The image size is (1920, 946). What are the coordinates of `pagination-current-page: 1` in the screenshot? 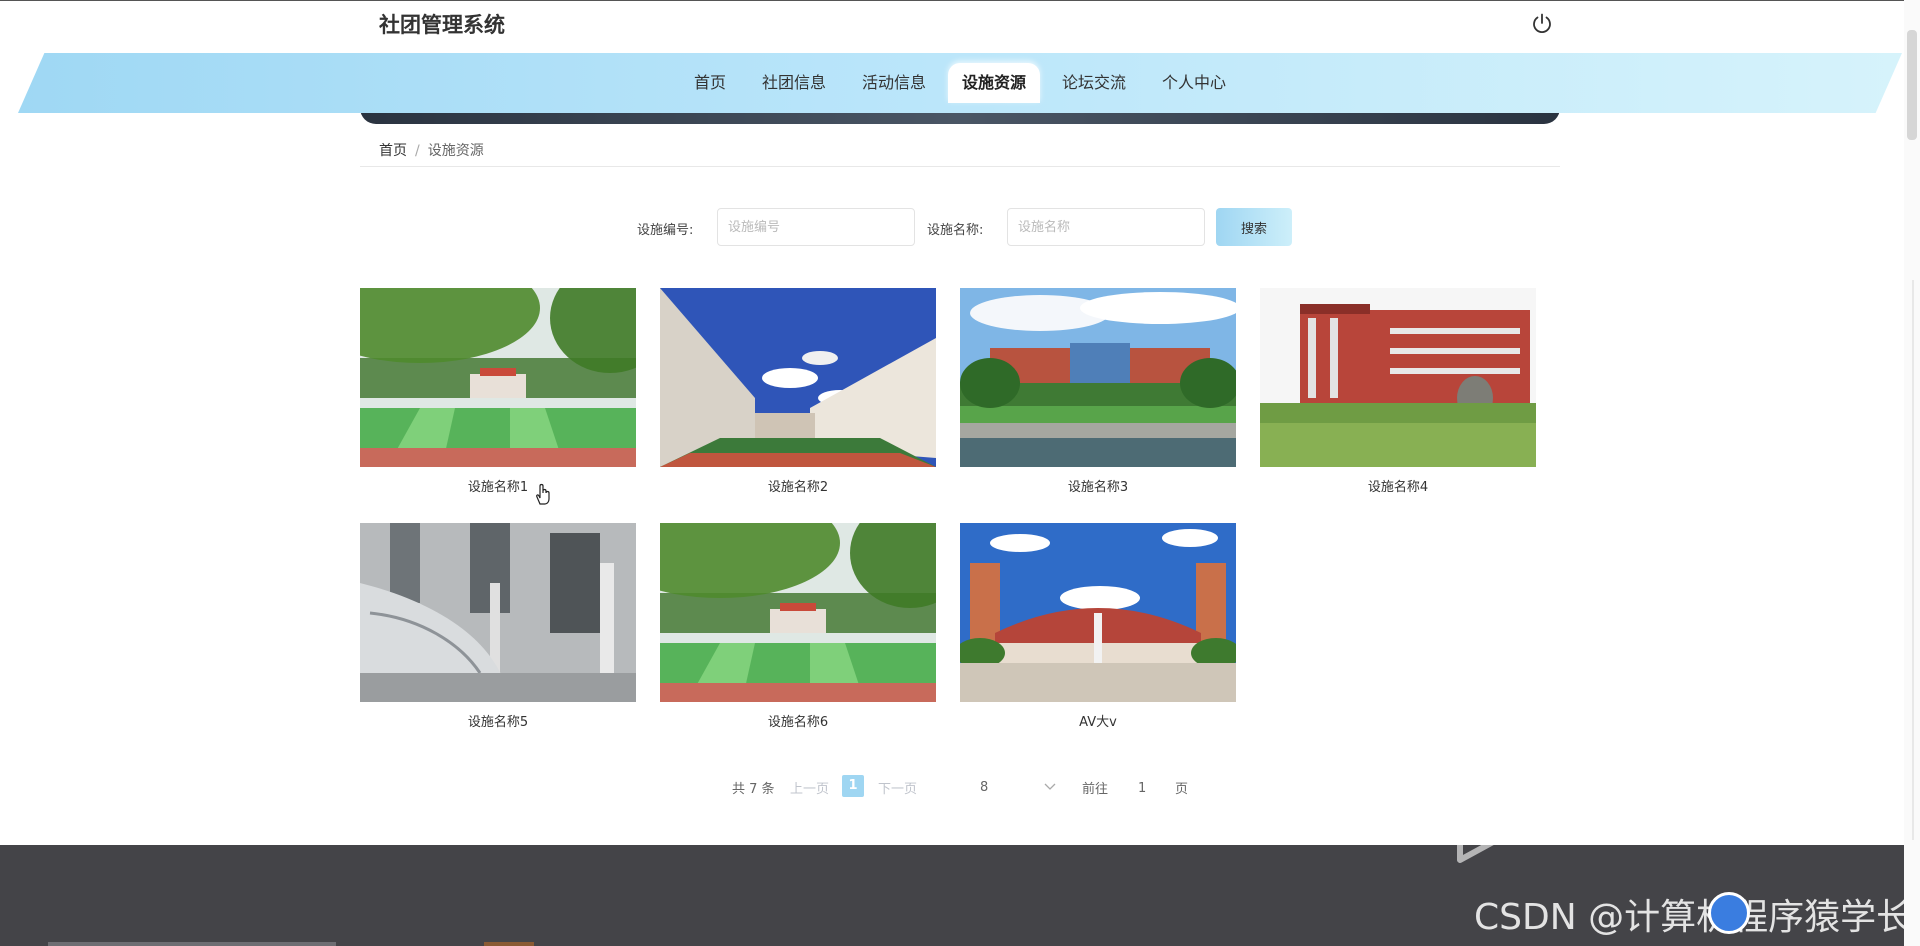 It's located at (853, 786).